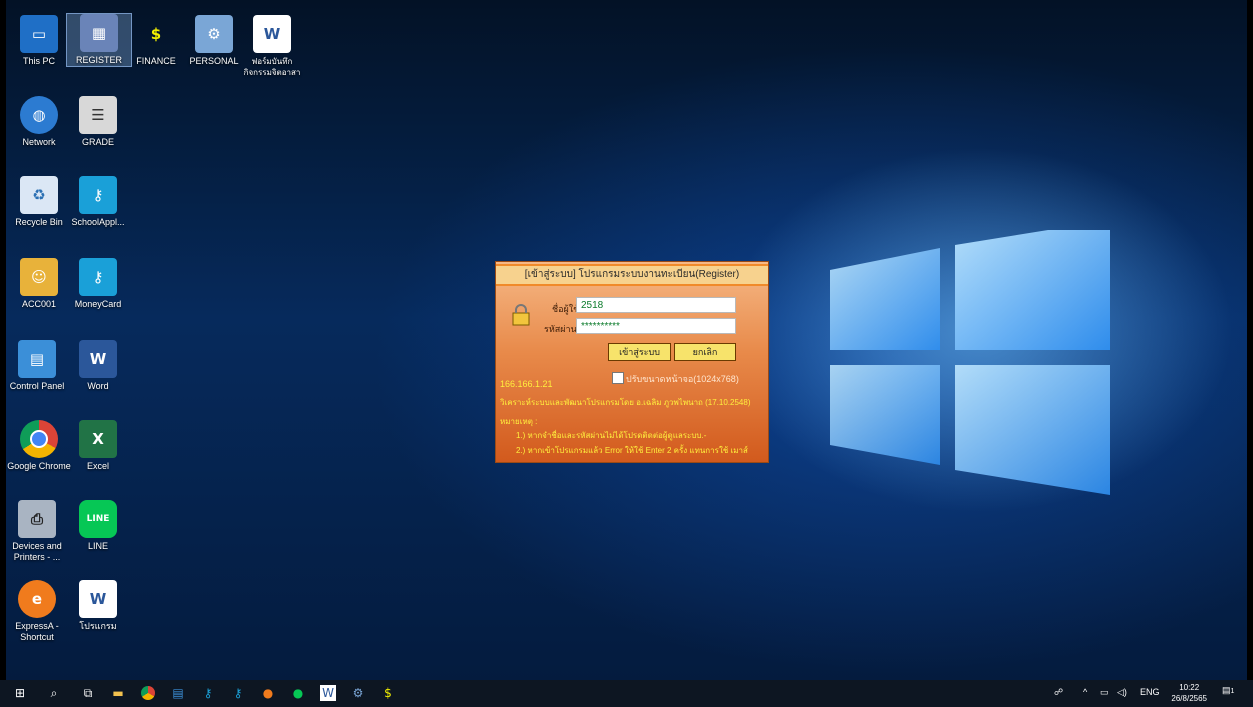 This screenshot has height=707, width=1253. I want to click on desktop-icon-recycle-bin: ♻ Recycle Bin, so click(39, 202).